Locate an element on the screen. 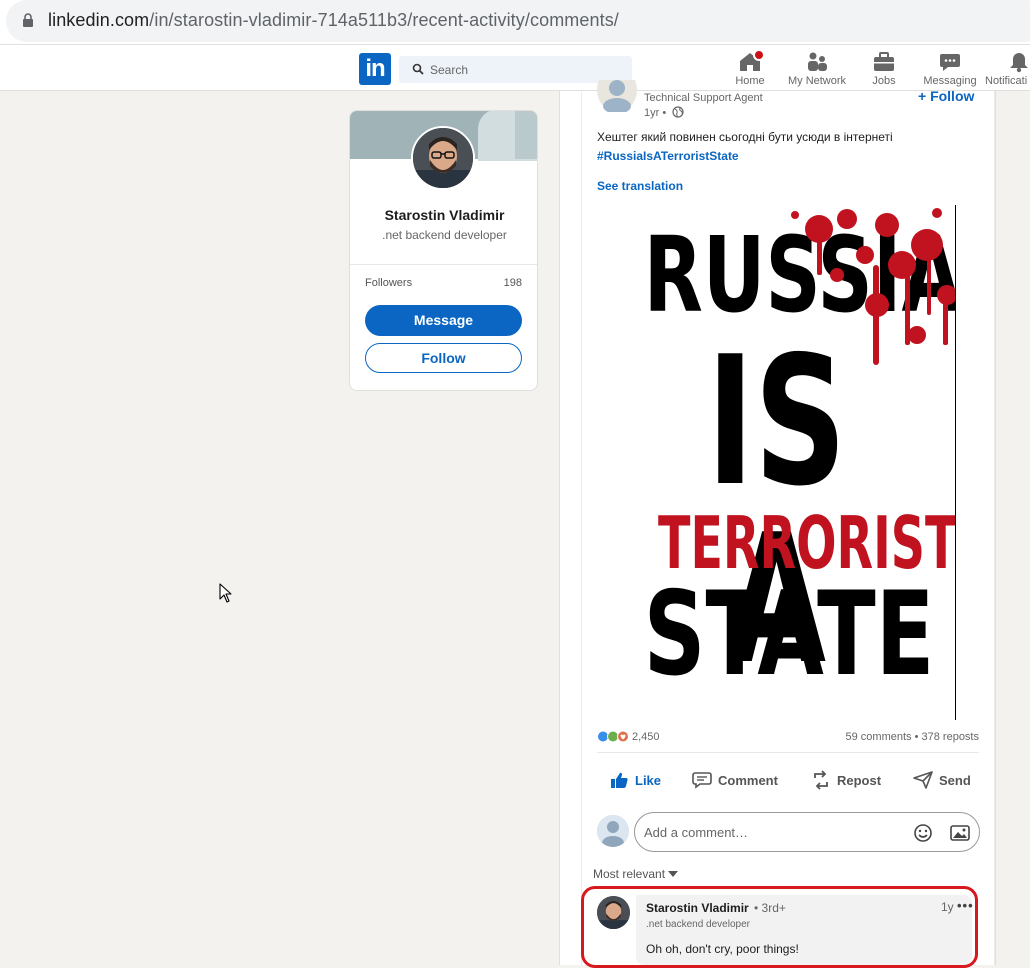  nav-notifications: Notificati is located at coordinates (1007, 71).